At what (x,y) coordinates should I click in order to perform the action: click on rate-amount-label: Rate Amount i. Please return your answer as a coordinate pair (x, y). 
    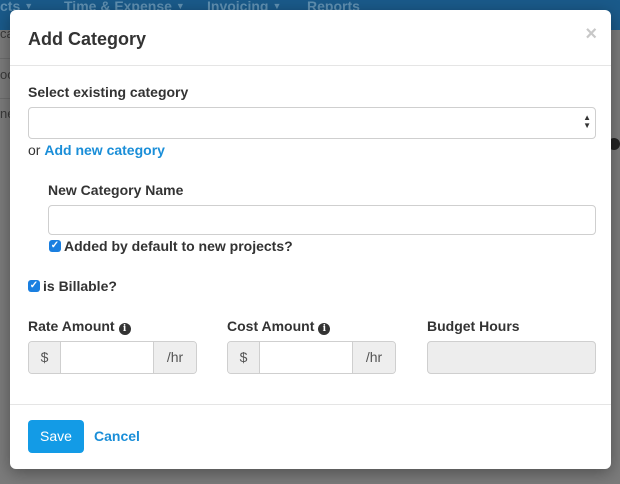
    Looking at the image, I should click on (79, 326).